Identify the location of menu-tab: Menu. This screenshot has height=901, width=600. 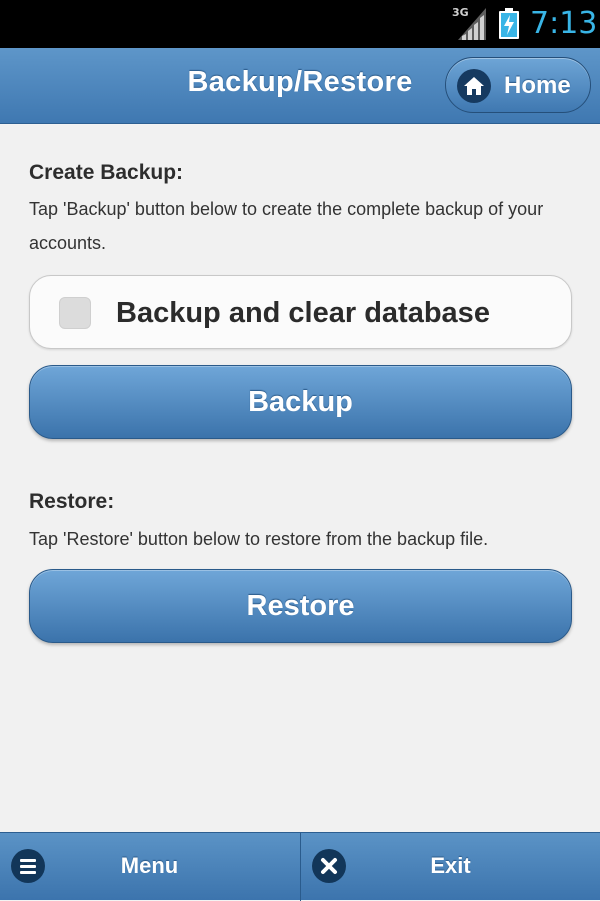
(149, 867).